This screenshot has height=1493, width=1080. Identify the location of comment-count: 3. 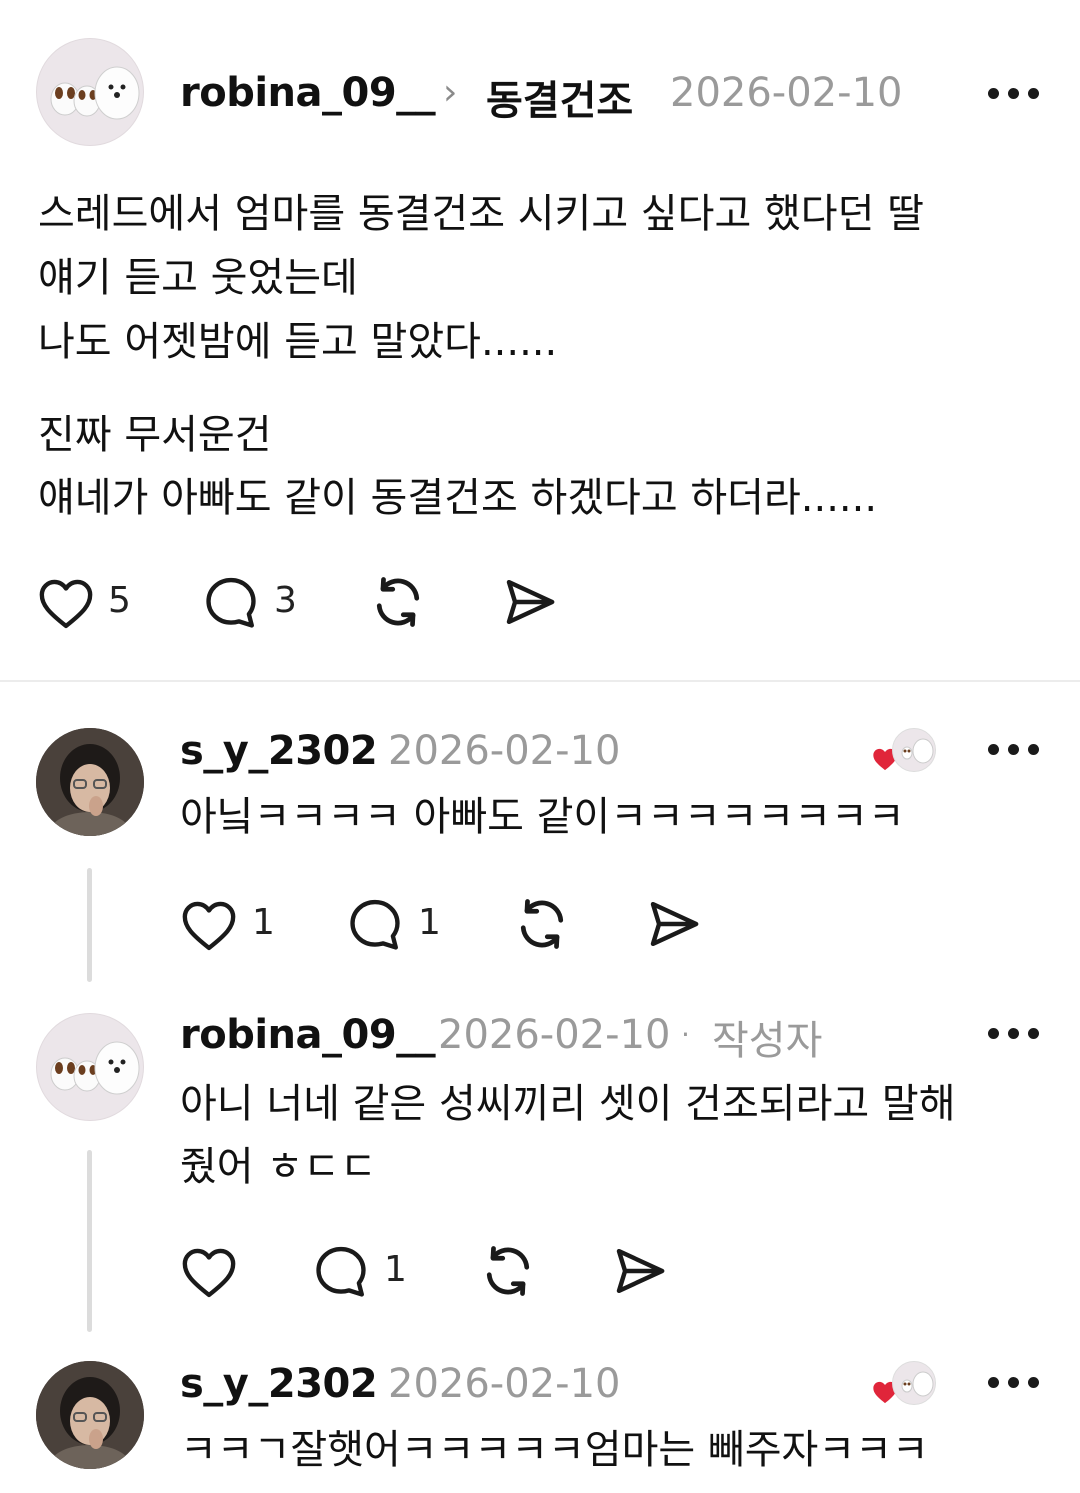
(285, 600).